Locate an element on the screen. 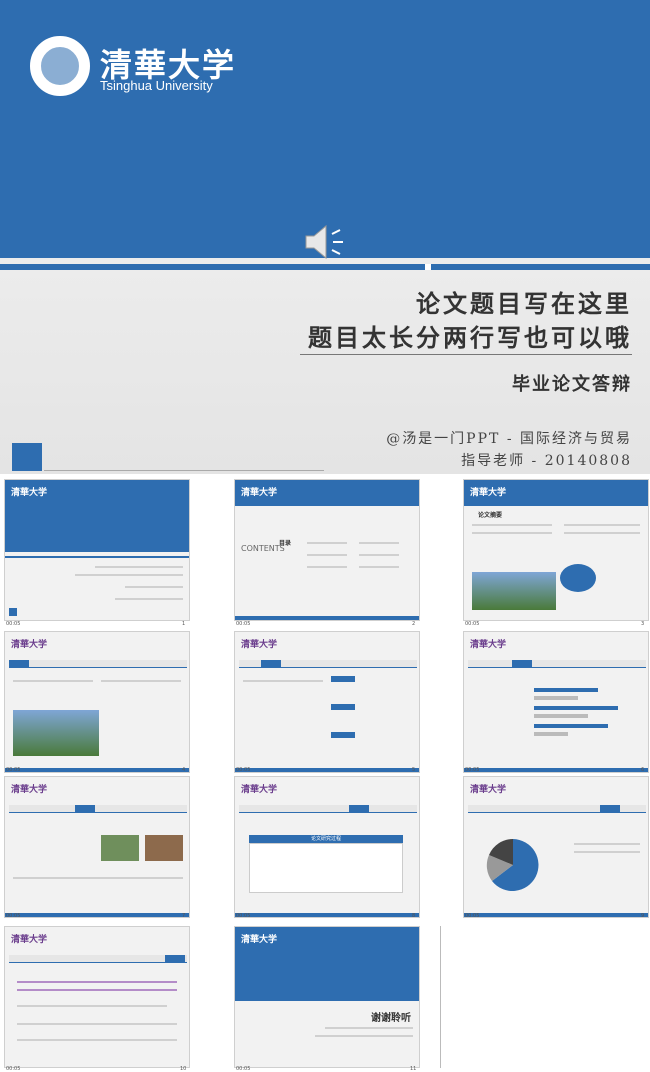  thumbnail-slide-9: 清華大学 is located at coordinates (556, 847).